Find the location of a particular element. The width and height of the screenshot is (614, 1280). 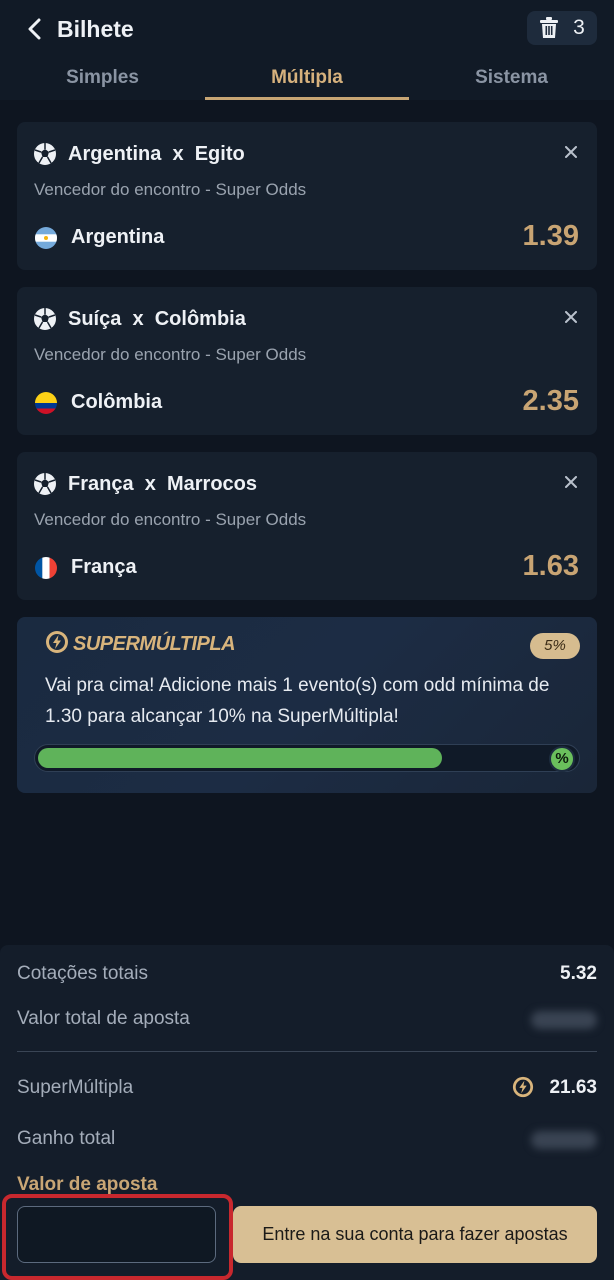

tab-multipla: Múltipla is located at coordinates (307, 79).